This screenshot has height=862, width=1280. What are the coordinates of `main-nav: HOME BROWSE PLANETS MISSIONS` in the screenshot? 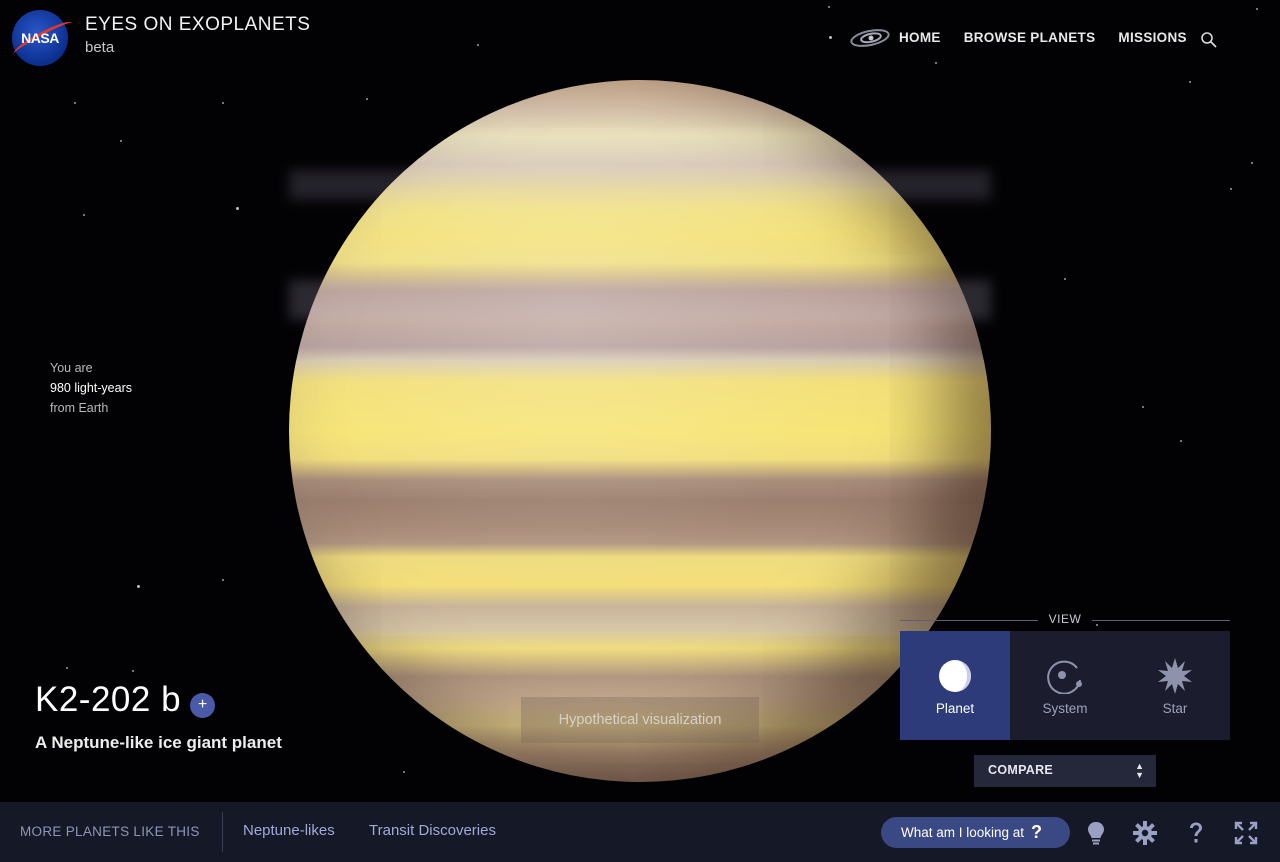 It's located at (1054, 37).